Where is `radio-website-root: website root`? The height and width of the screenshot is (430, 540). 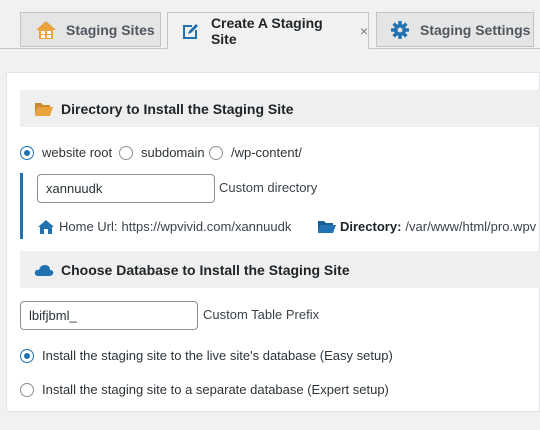
radio-website-root: website root is located at coordinates (66, 152).